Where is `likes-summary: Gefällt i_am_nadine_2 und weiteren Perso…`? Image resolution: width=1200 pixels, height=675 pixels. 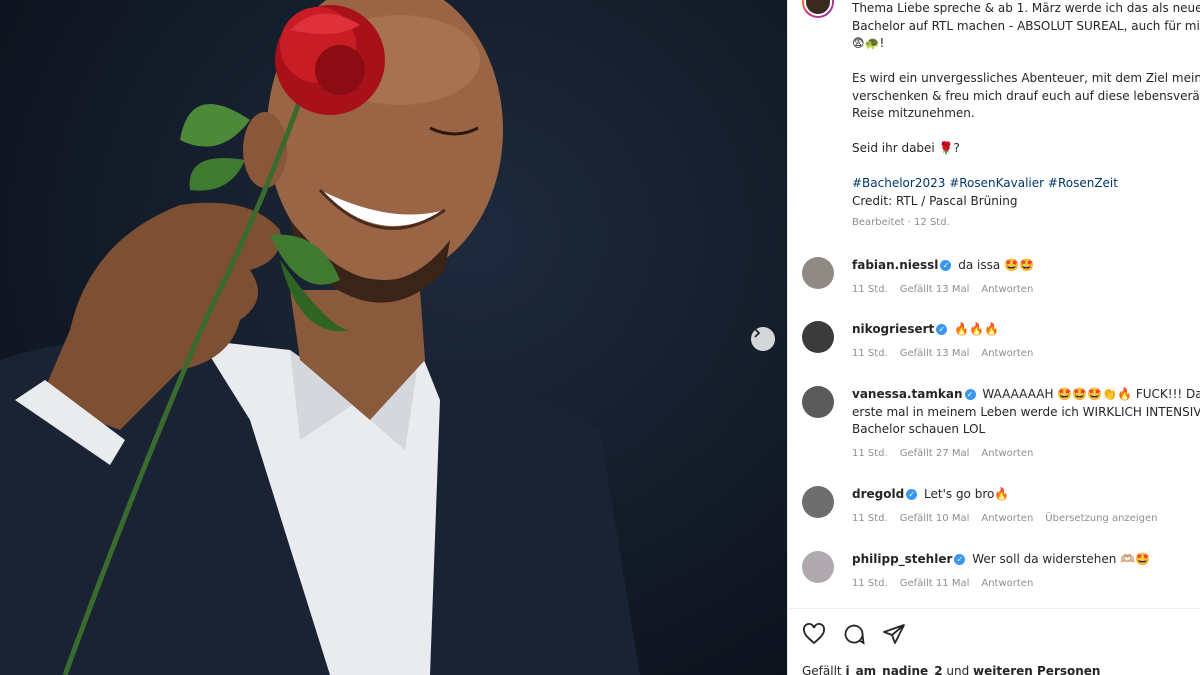
likes-summary: Gefällt i_am_nadine_2 und weiteren Perso… is located at coordinates (951, 669).